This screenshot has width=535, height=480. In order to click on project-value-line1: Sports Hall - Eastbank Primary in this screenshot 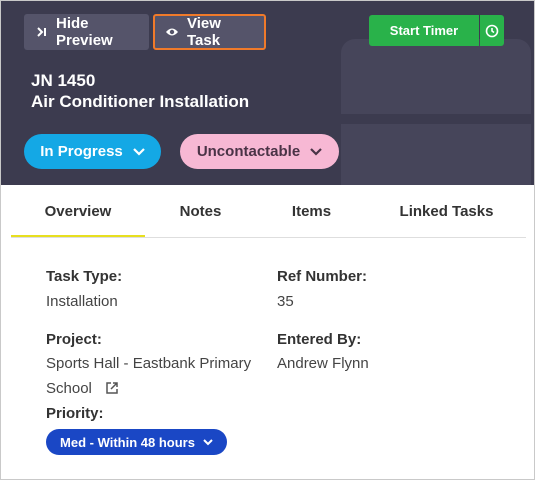, I will do `click(149, 363)`.